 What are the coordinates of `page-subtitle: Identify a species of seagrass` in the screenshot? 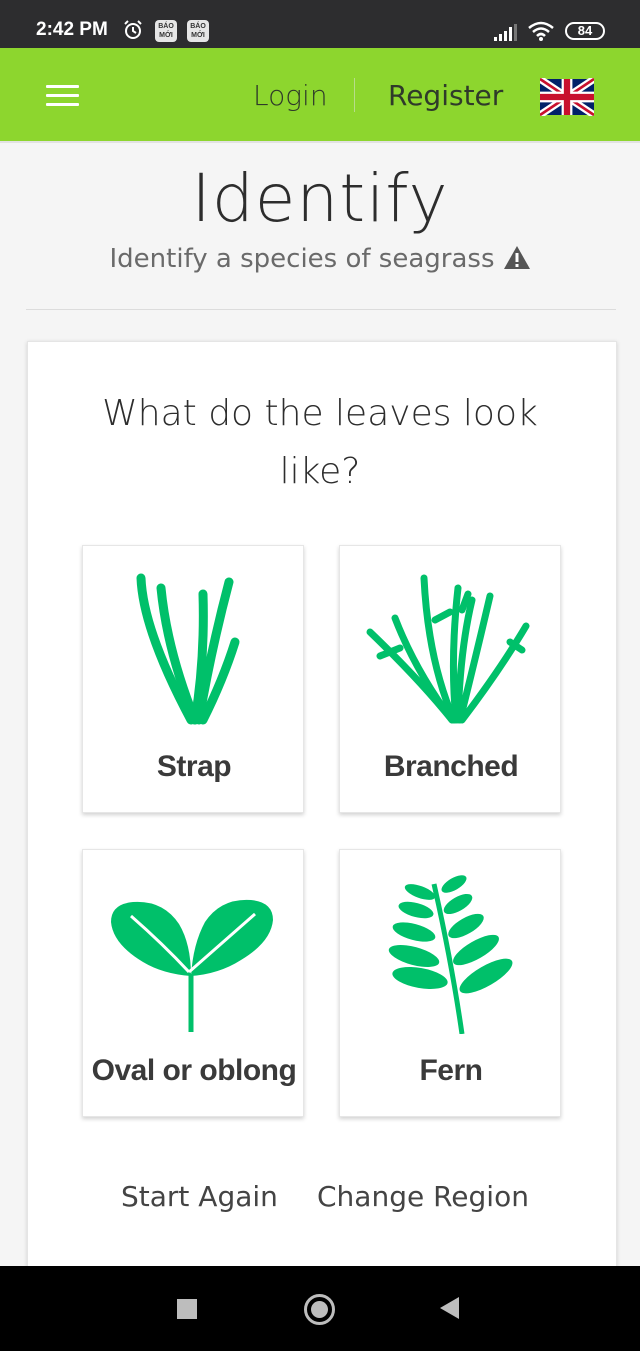 It's located at (320, 259).